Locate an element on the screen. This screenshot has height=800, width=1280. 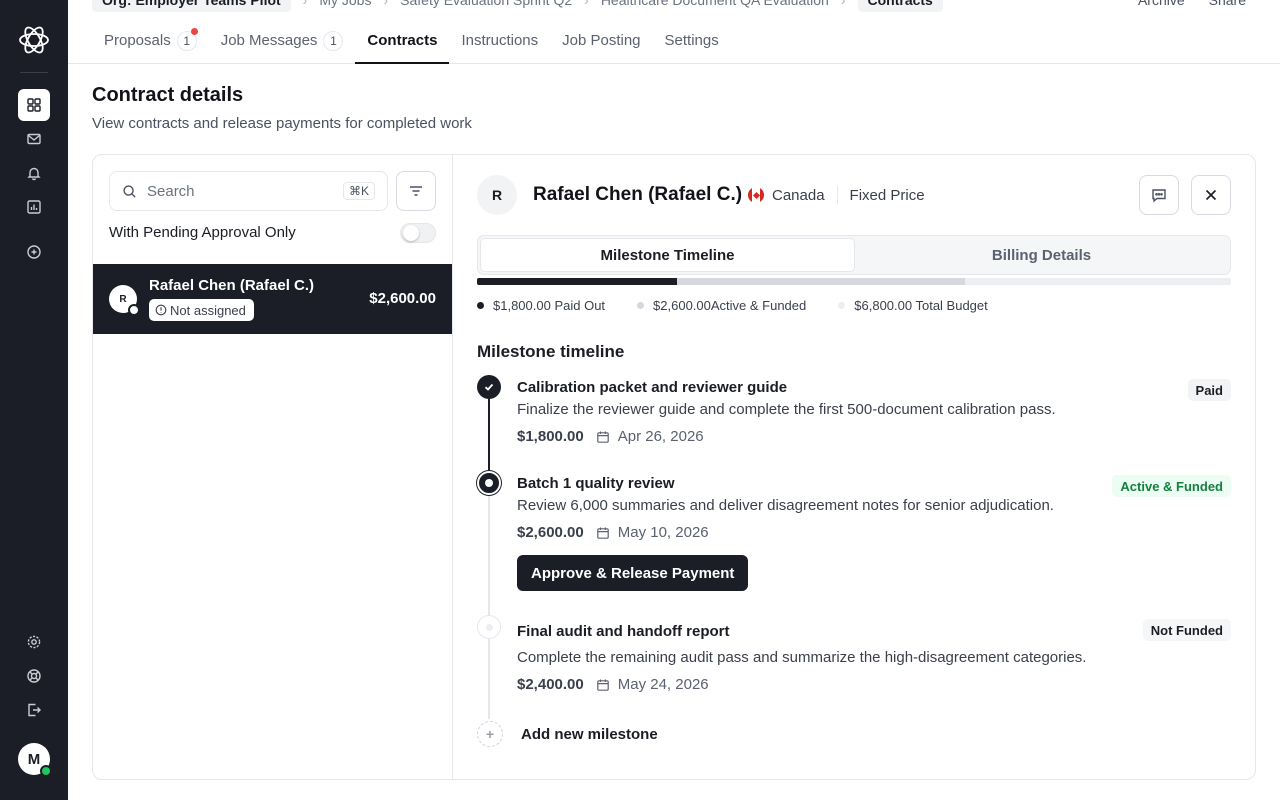
divider is located at coordinates (837, 195).